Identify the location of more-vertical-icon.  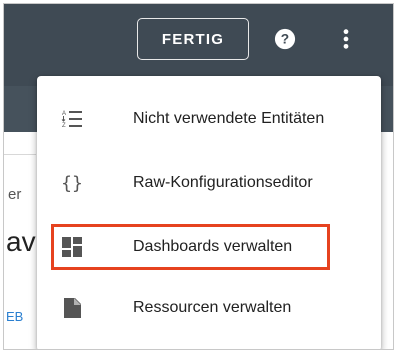
(346, 39).